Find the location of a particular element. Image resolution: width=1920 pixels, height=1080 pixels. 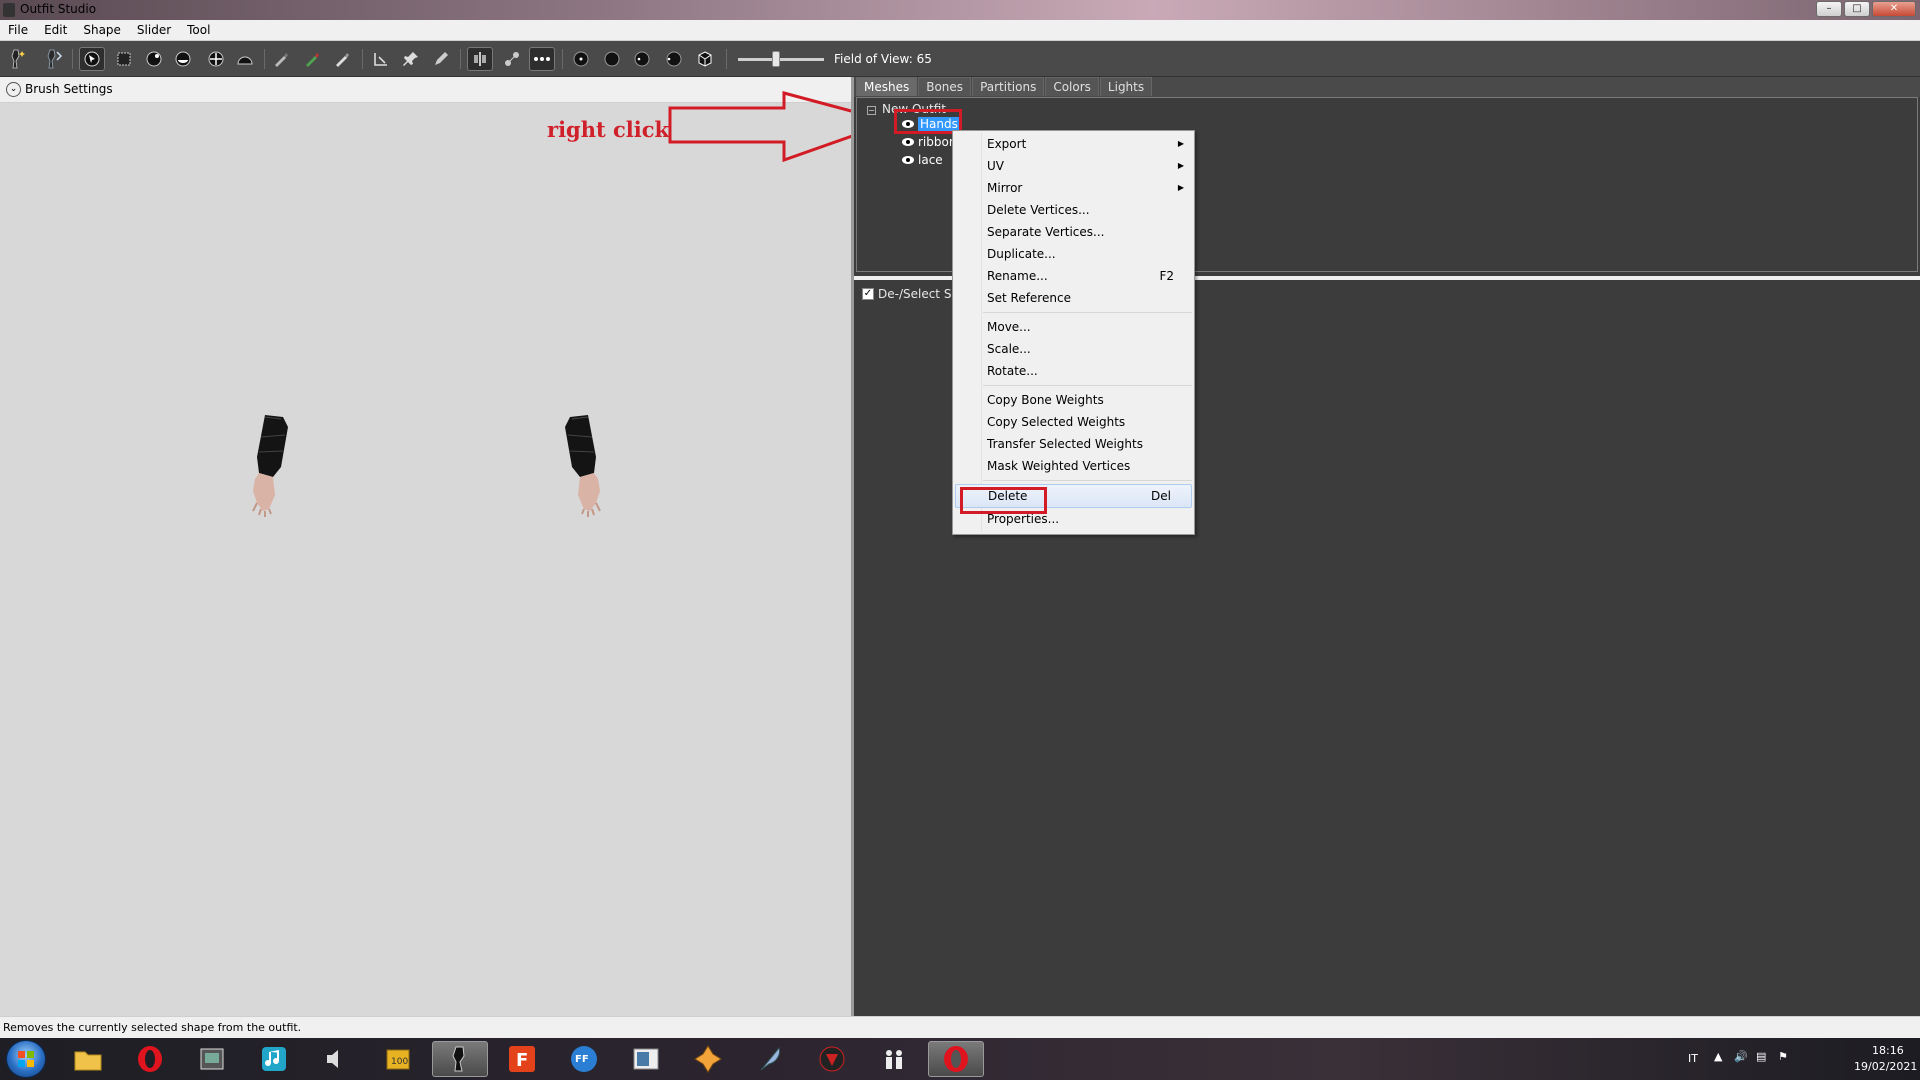

field-of-view-label: Field of View: 65 is located at coordinates (883, 59).